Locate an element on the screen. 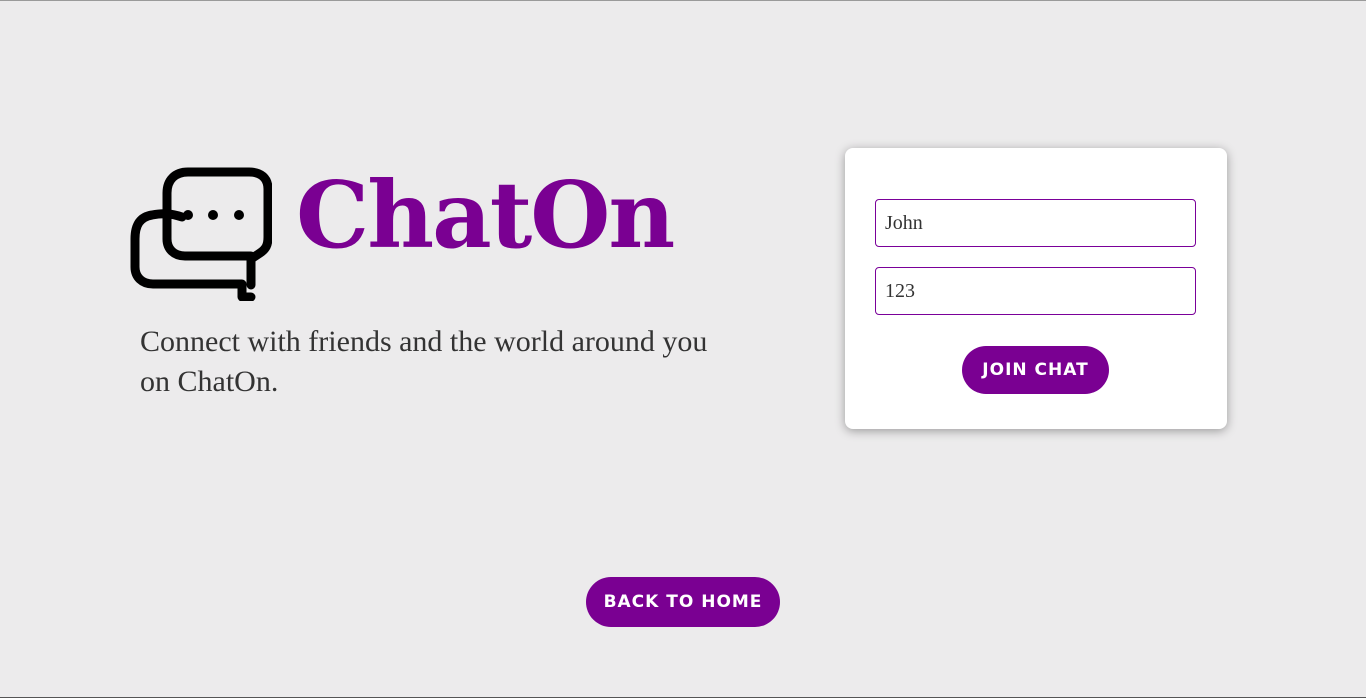 The image size is (1366, 698). join-chat-card: JOIN CHAT is located at coordinates (1036, 288).